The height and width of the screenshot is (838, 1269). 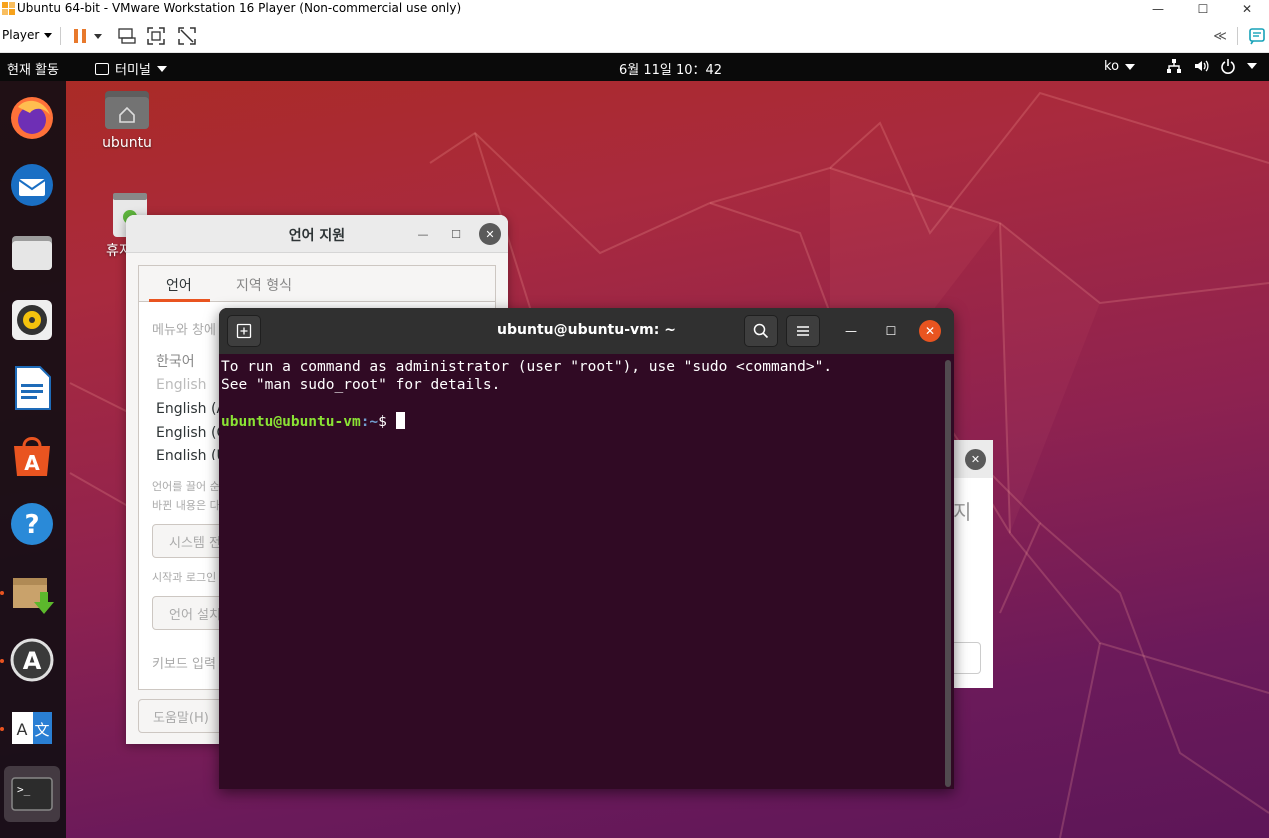 I want to click on terminal-scrollbar, so click(x=948, y=573).